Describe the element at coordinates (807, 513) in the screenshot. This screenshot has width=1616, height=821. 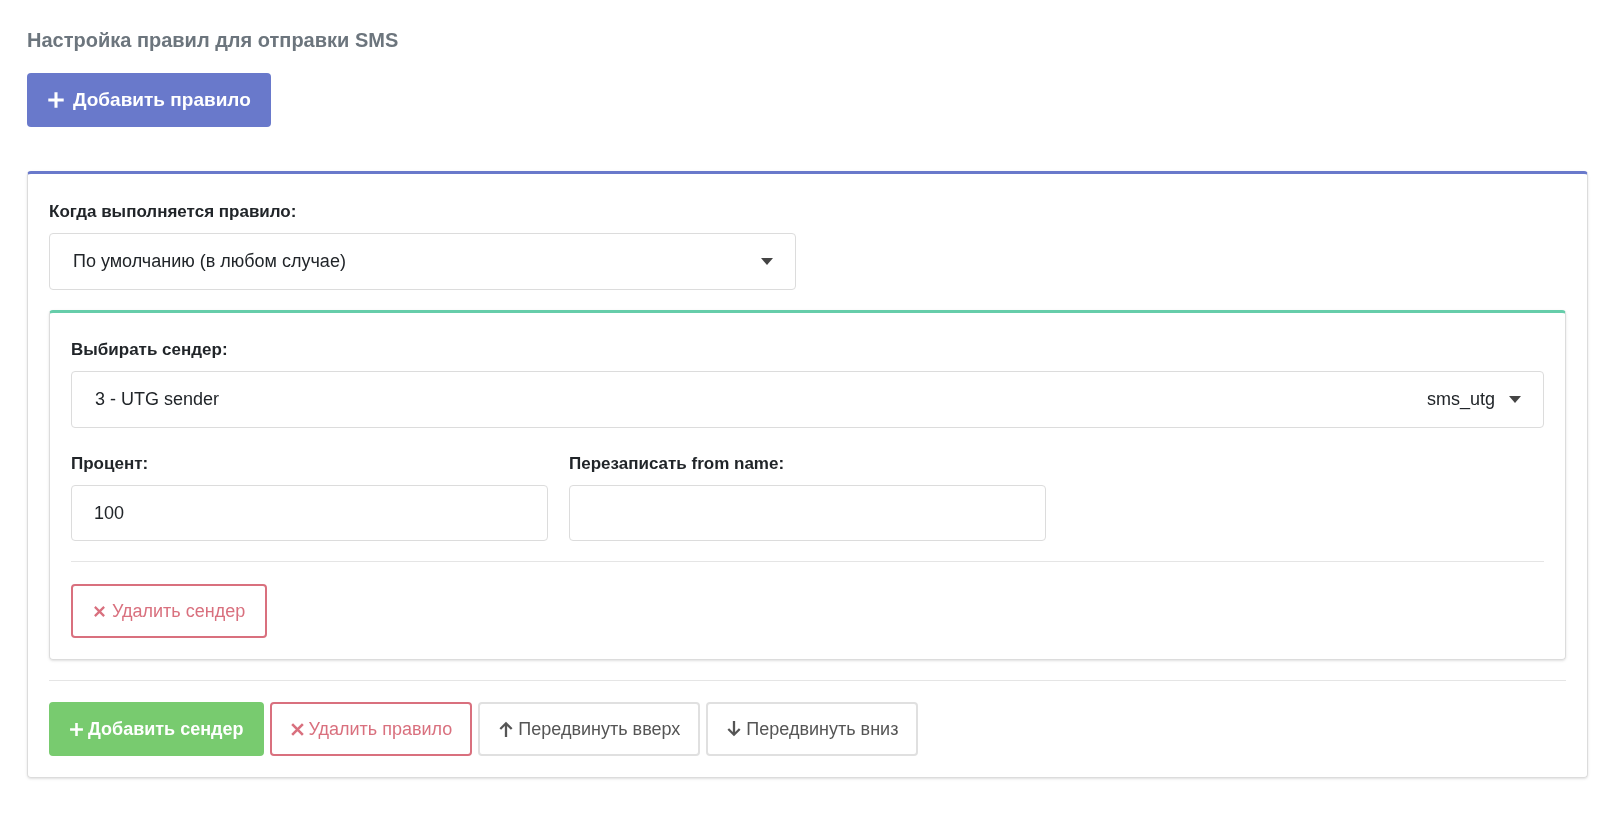
I see `from-name-field` at that location.